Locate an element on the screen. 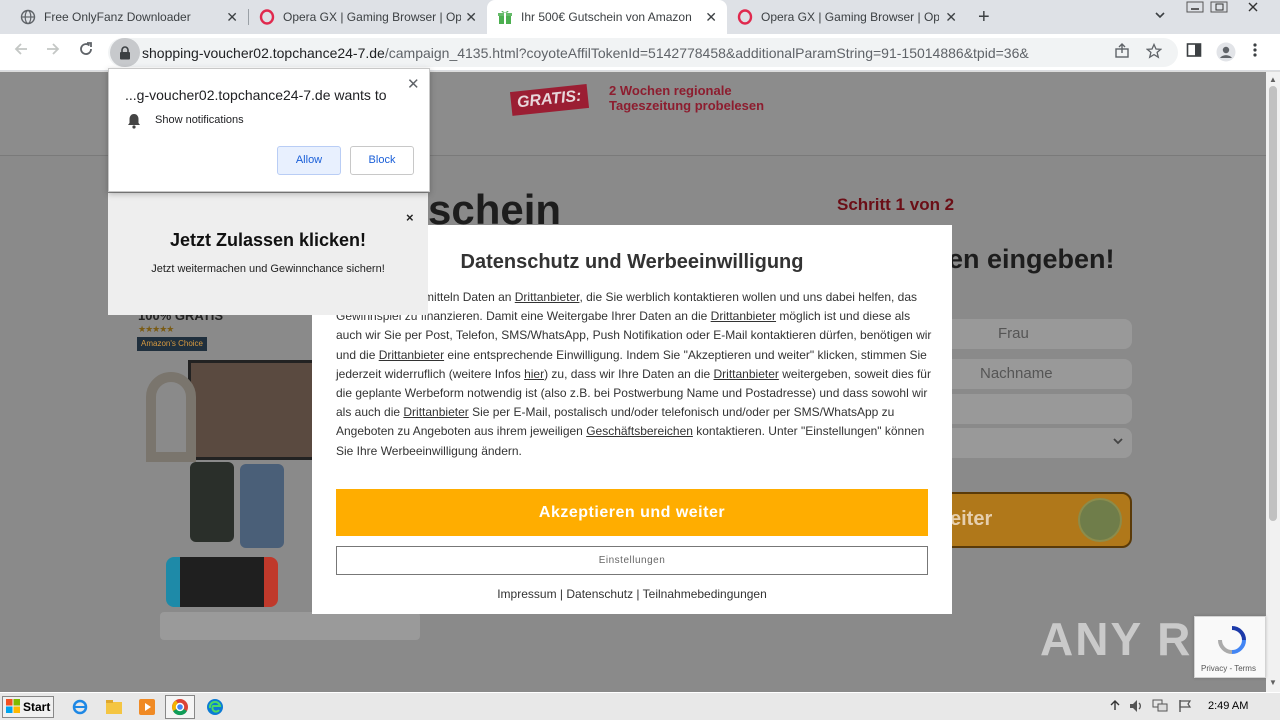 This screenshot has height=720, width=1280. file-explorer-icon is located at coordinates (114, 707).